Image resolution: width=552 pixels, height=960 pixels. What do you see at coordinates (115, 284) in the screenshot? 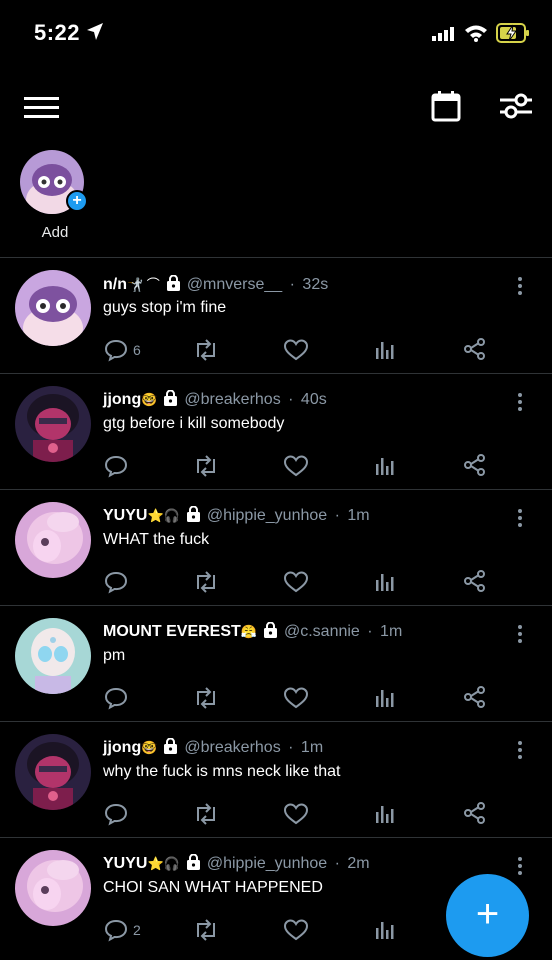
I see `author-name: n/n` at bounding box center [115, 284].